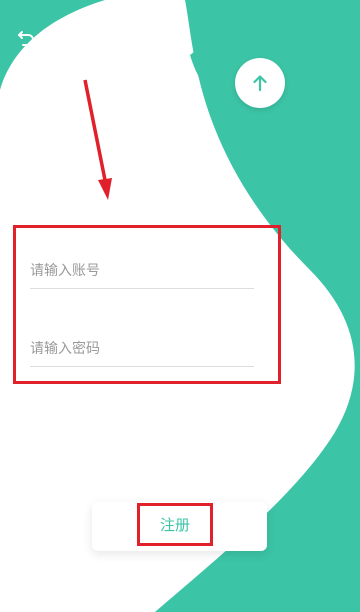  Describe the element at coordinates (261, 36) in the screenshot. I see `top-register-label: 注册` at that location.